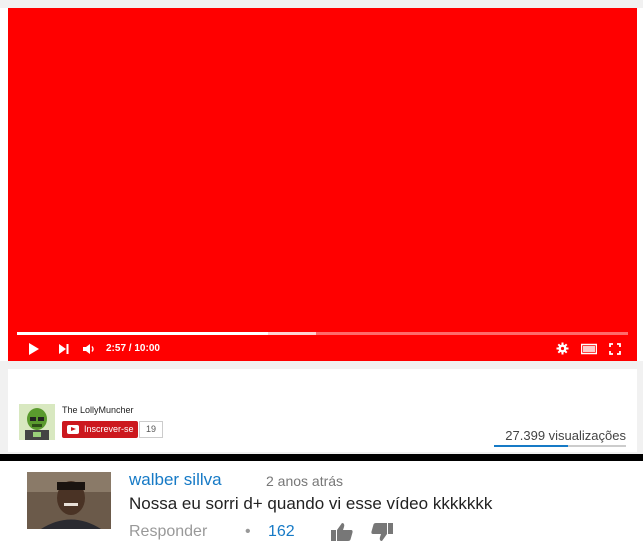 This screenshot has width=643, height=550. Describe the element at coordinates (151, 429) in the screenshot. I see `subscriber-count: 19` at that location.